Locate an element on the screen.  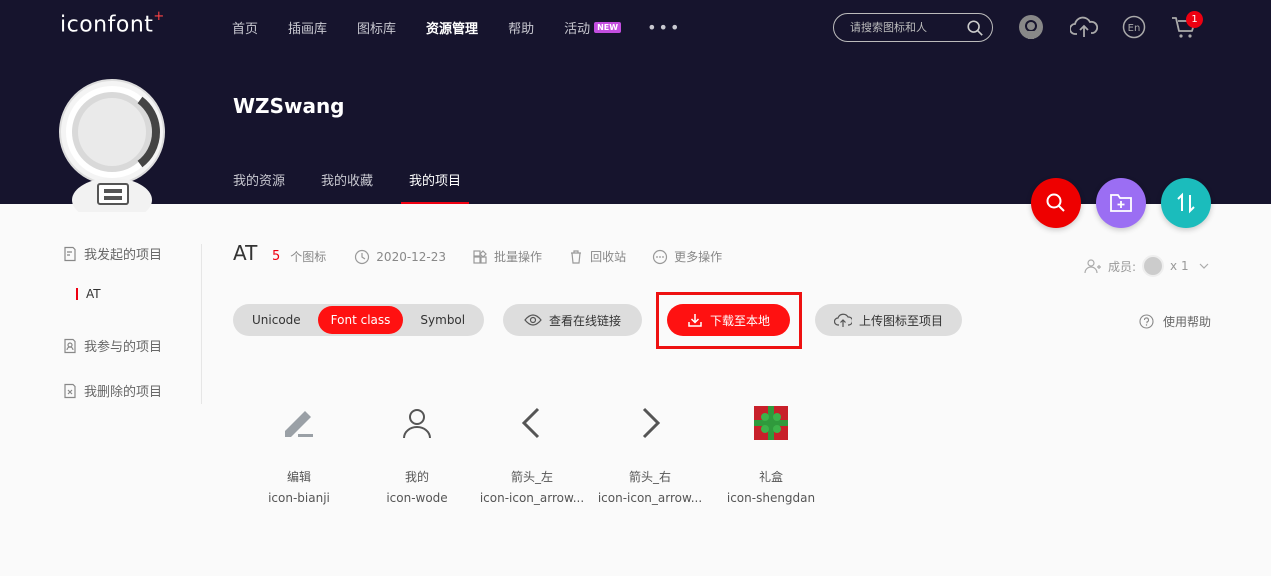
document-edit-icon is located at coordinates (70, 253).